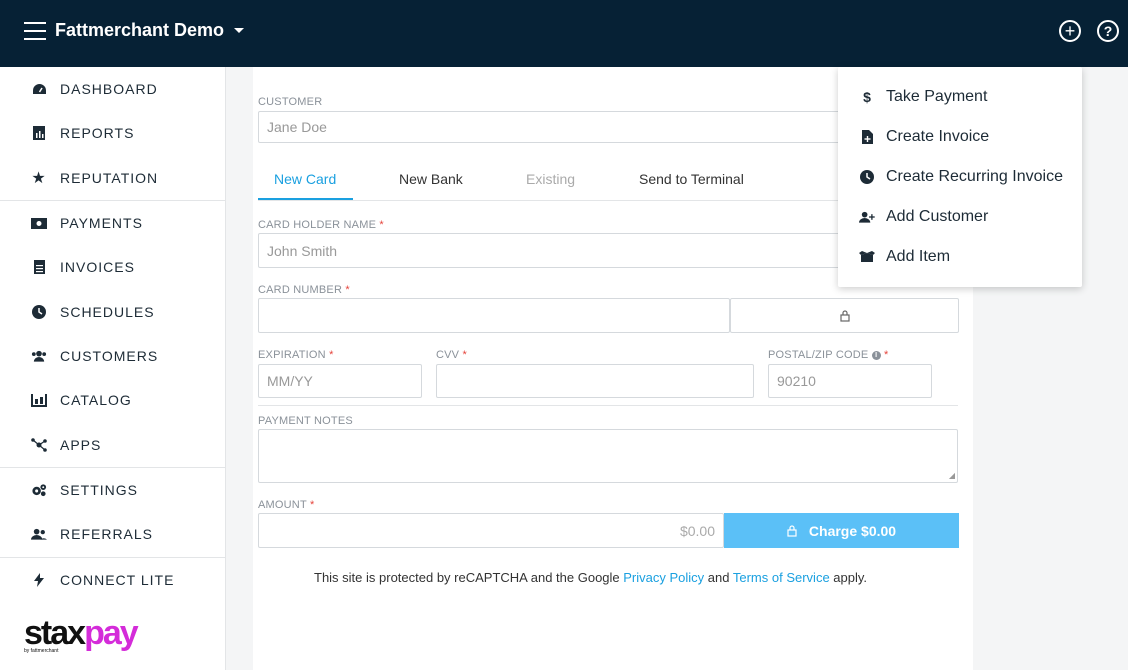 The height and width of the screenshot is (670, 1128). Describe the element at coordinates (304, 290) in the screenshot. I see `card-number-label: CARD NUMBER *` at that location.